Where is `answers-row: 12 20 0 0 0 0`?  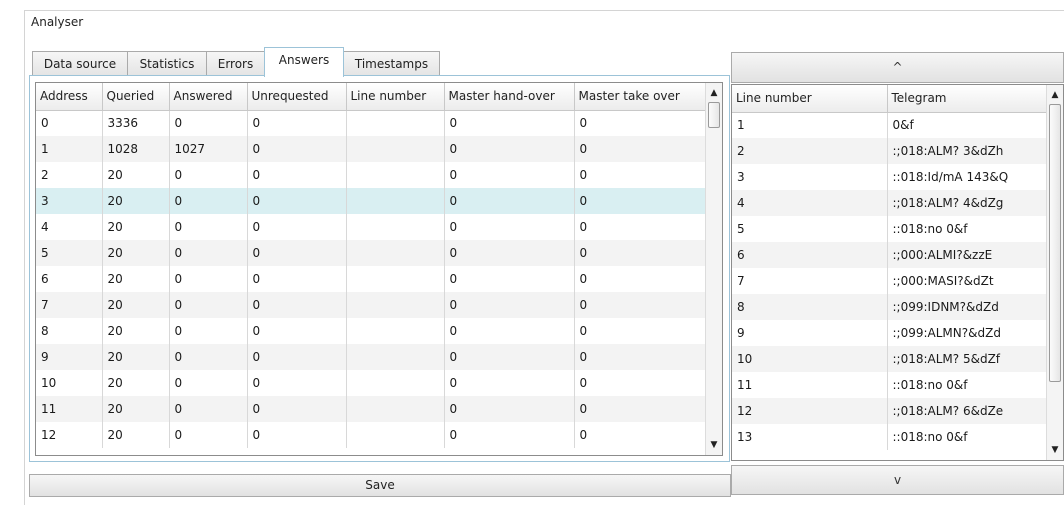 answers-row: 12 20 0 0 0 0 is located at coordinates (371, 435).